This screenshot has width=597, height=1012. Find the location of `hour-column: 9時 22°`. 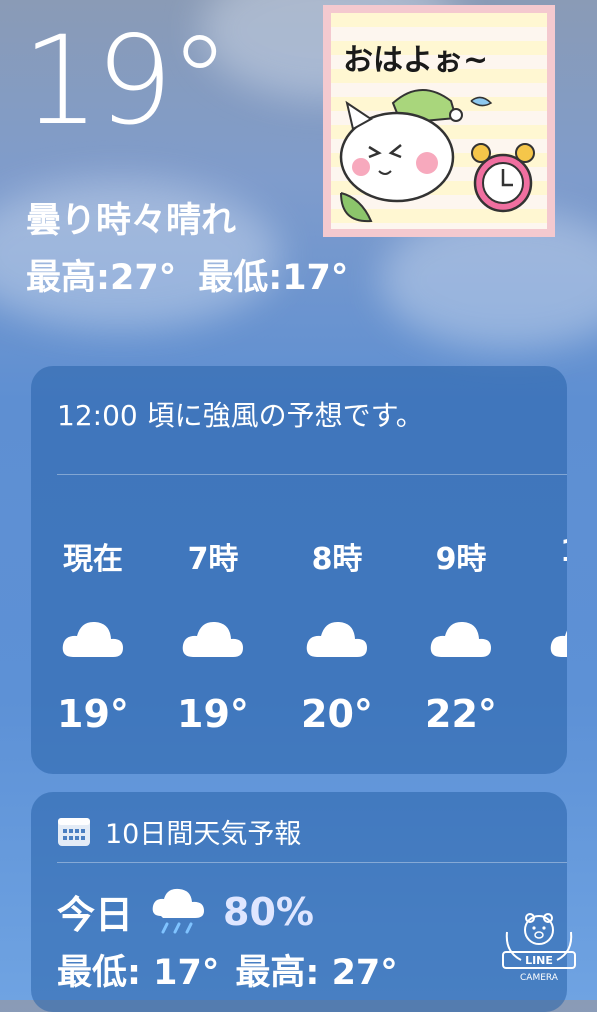

hour-column: 9時 22° is located at coordinates (461, 635).